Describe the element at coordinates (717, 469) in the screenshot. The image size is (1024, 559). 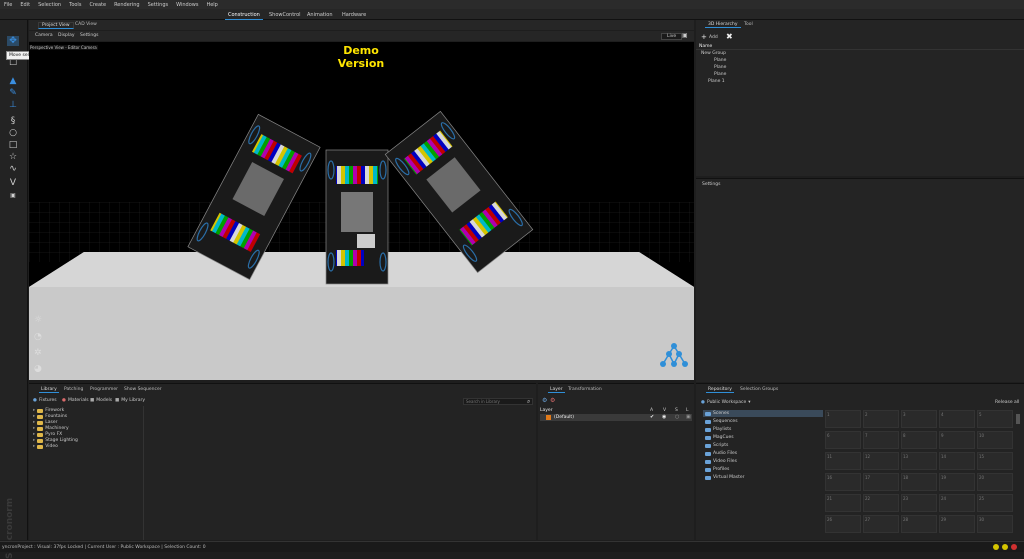
I see `repo-item-profiles: Profiles` at that location.